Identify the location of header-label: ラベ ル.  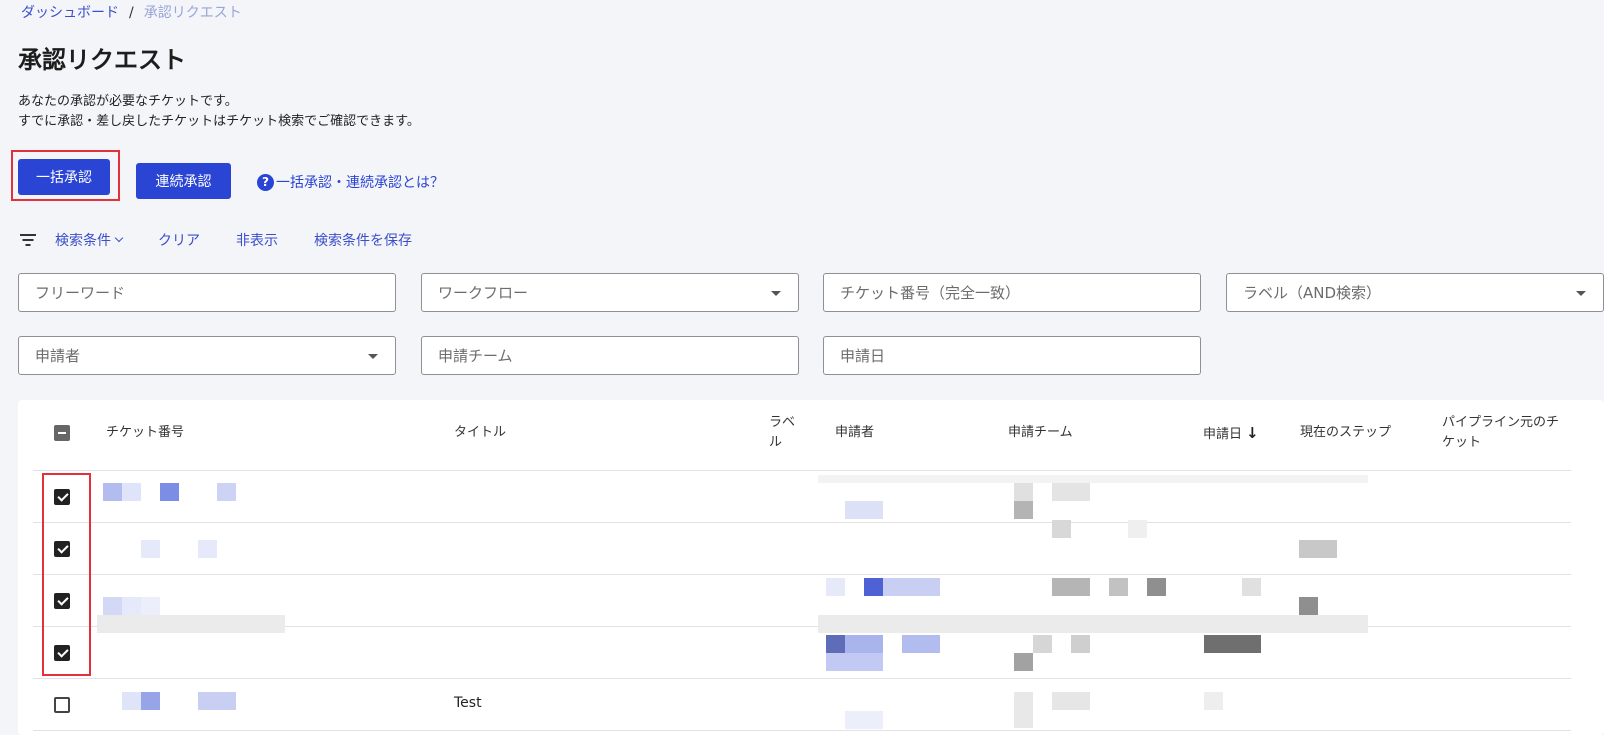
(782, 433).